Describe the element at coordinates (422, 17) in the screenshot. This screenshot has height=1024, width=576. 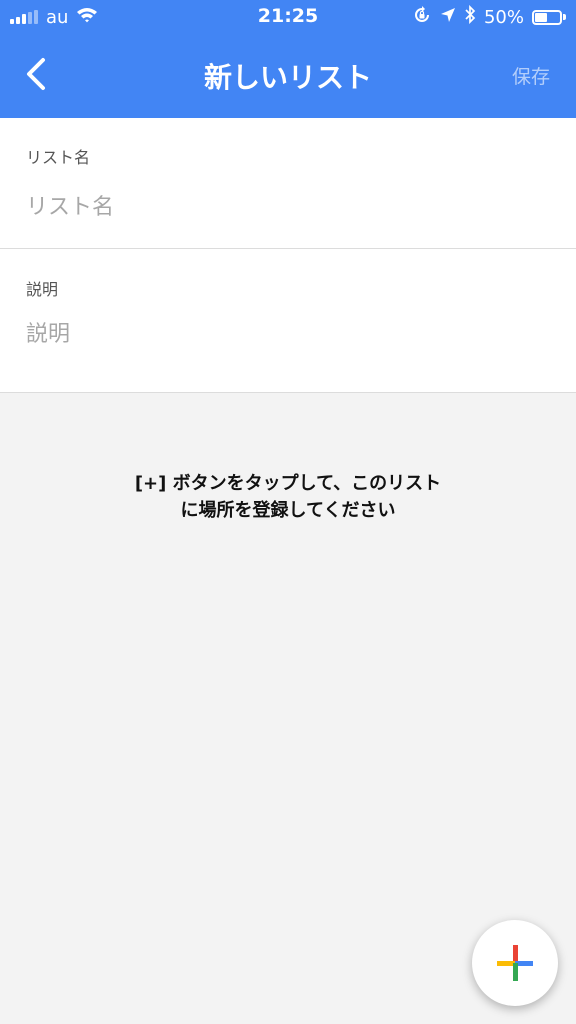
I see `orientation-lock-icon` at that location.